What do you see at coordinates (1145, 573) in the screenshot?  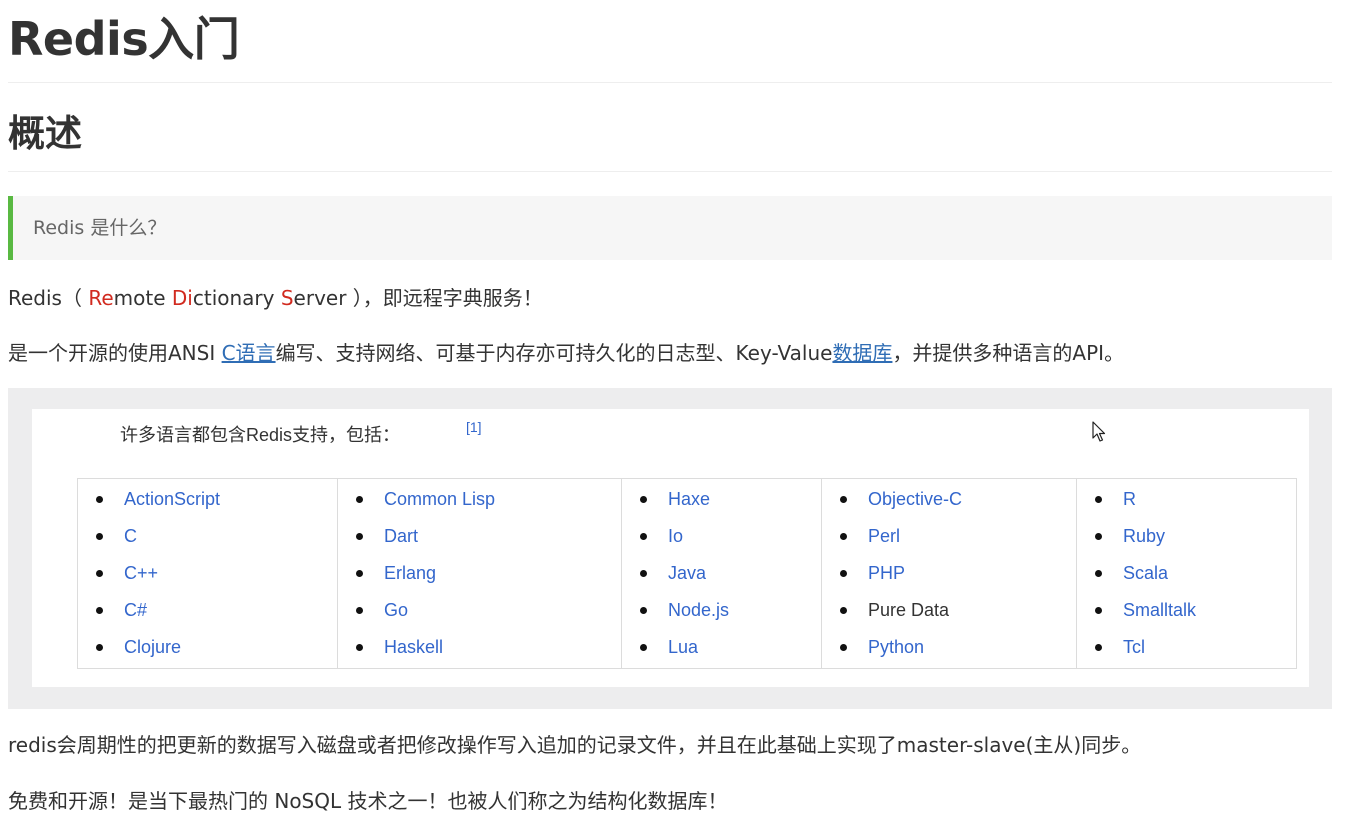 I see `language-link: Scala` at bounding box center [1145, 573].